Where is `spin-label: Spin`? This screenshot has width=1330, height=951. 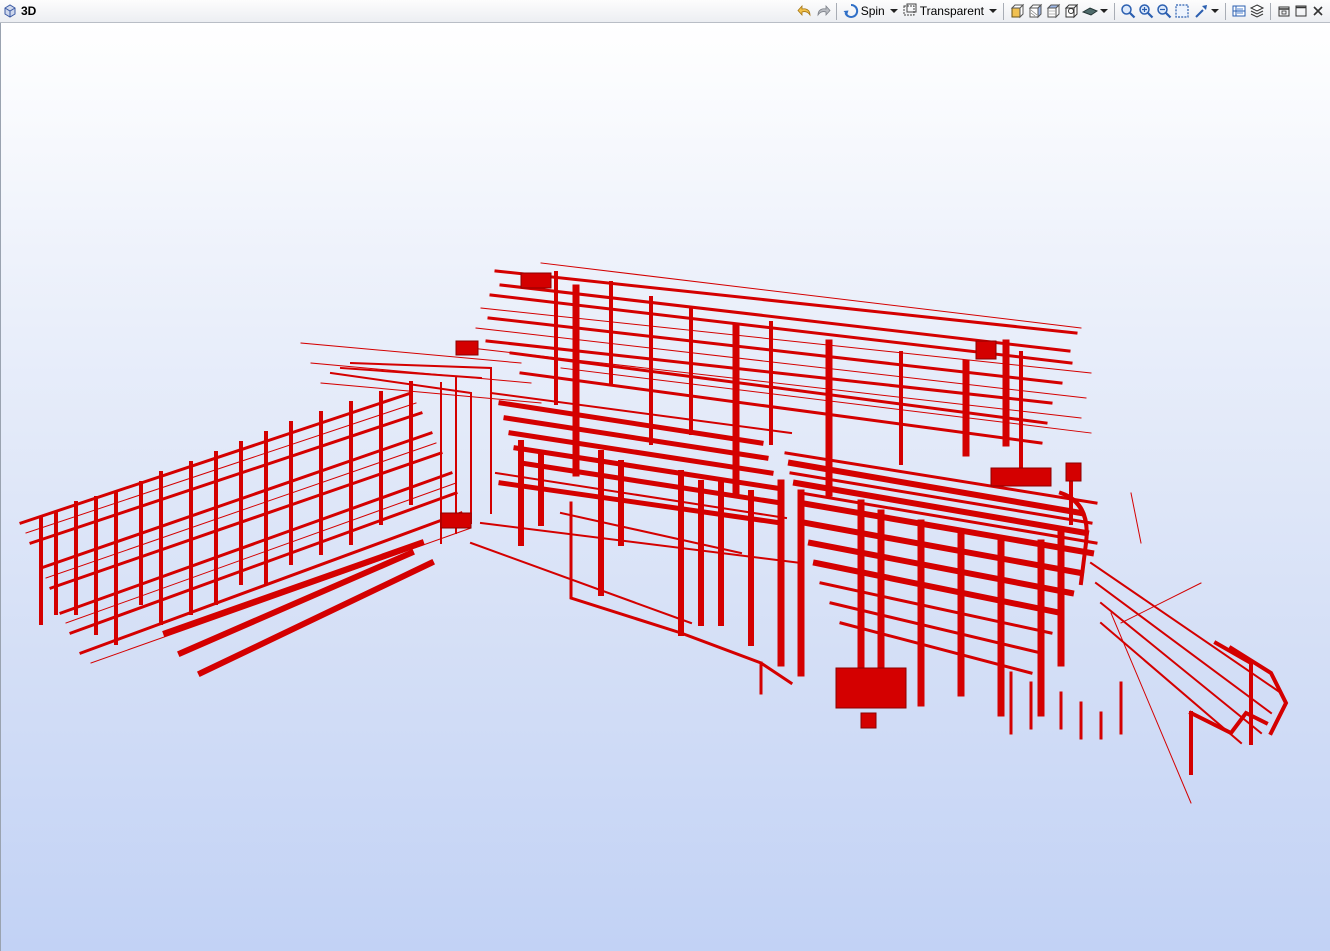
spin-label: Spin is located at coordinates (872, 11).